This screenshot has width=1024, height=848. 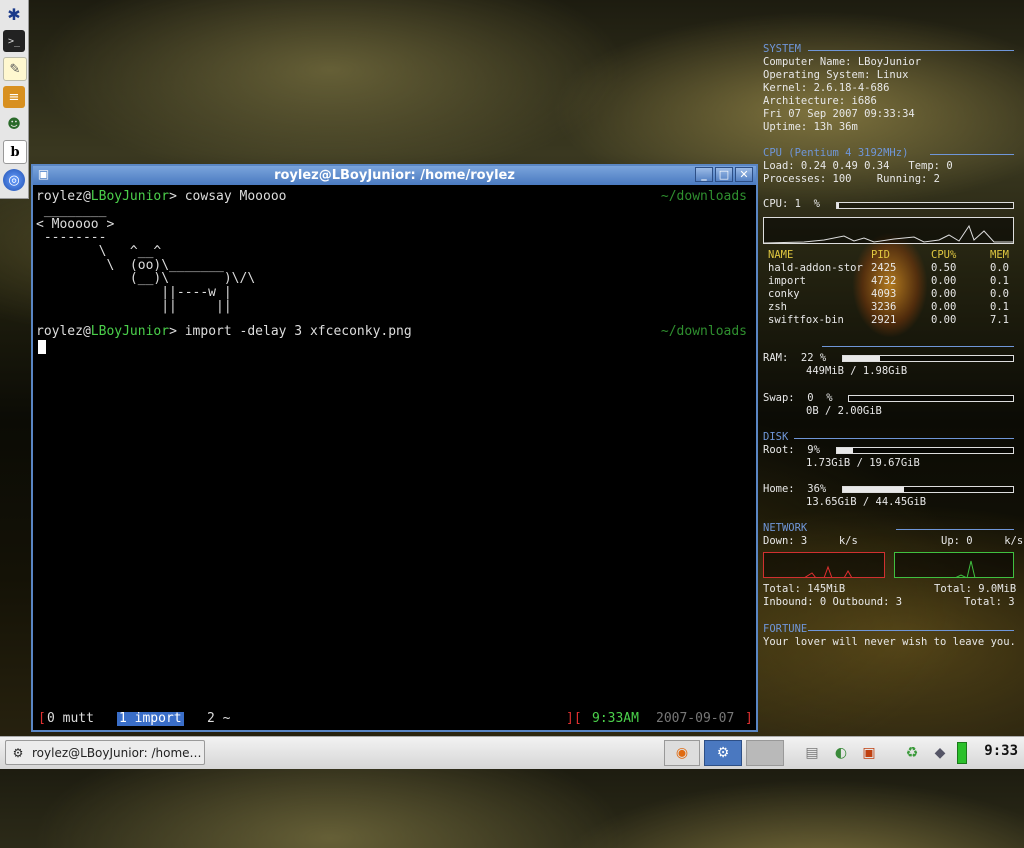 I want to click on terminal-icon: >_, so click(x=14, y=41).